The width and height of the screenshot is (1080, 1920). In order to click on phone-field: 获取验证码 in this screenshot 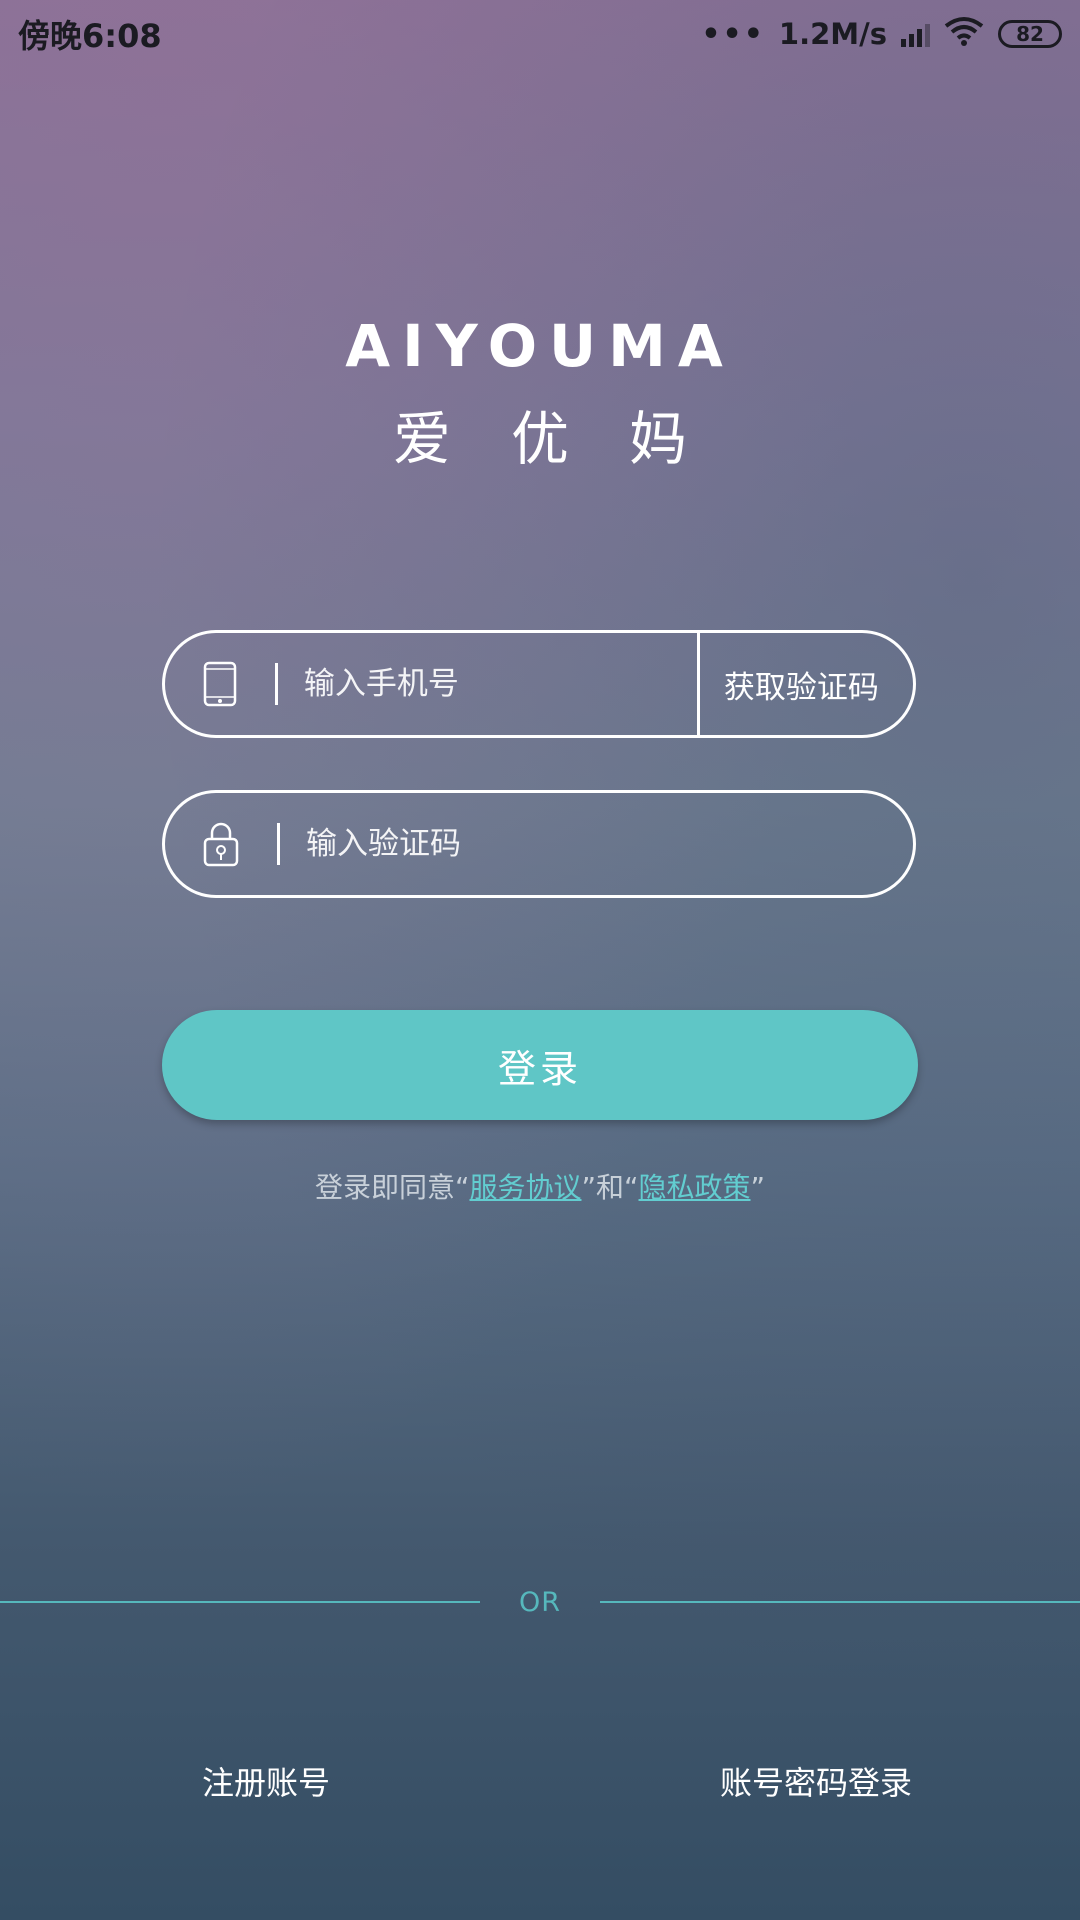, I will do `click(539, 684)`.